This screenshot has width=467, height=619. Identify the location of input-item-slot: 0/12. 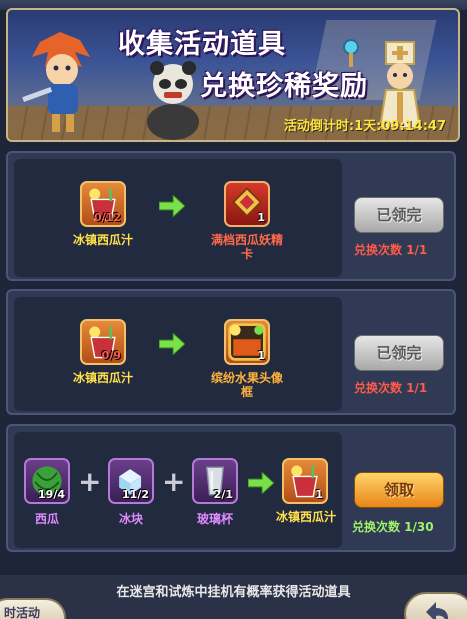
(103, 204).